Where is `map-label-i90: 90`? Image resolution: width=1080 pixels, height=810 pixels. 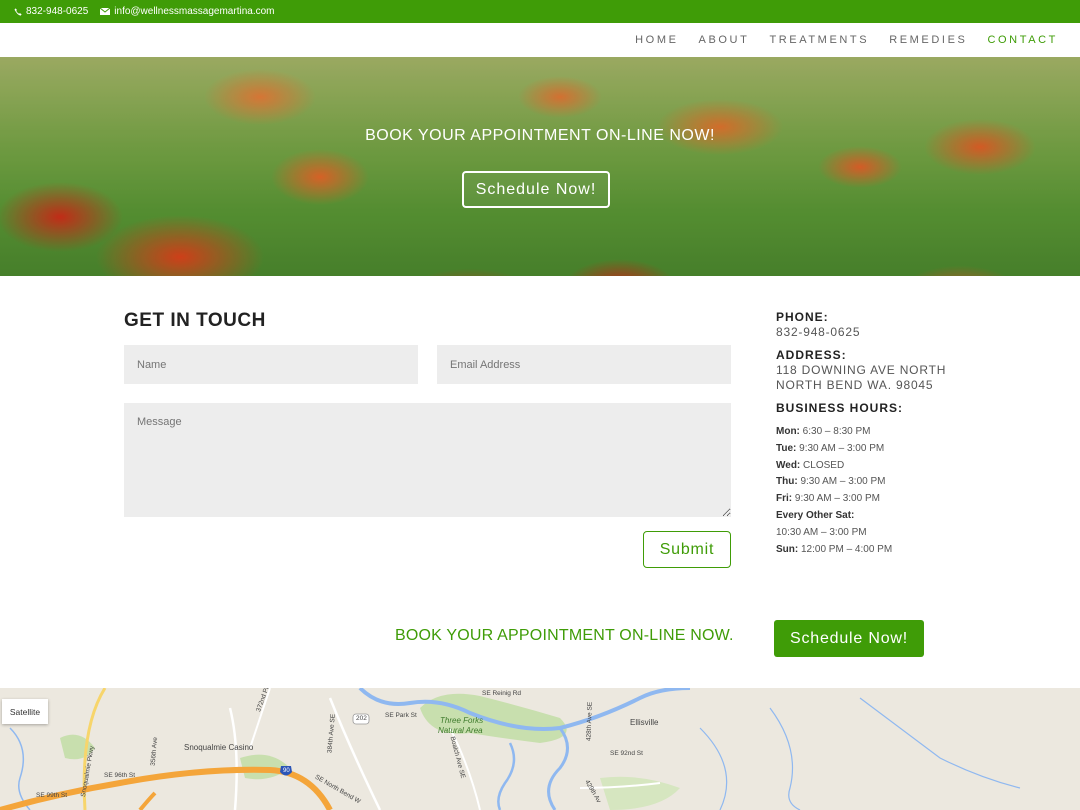
map-label-i90: 90 is located at coordinates (286, 771).